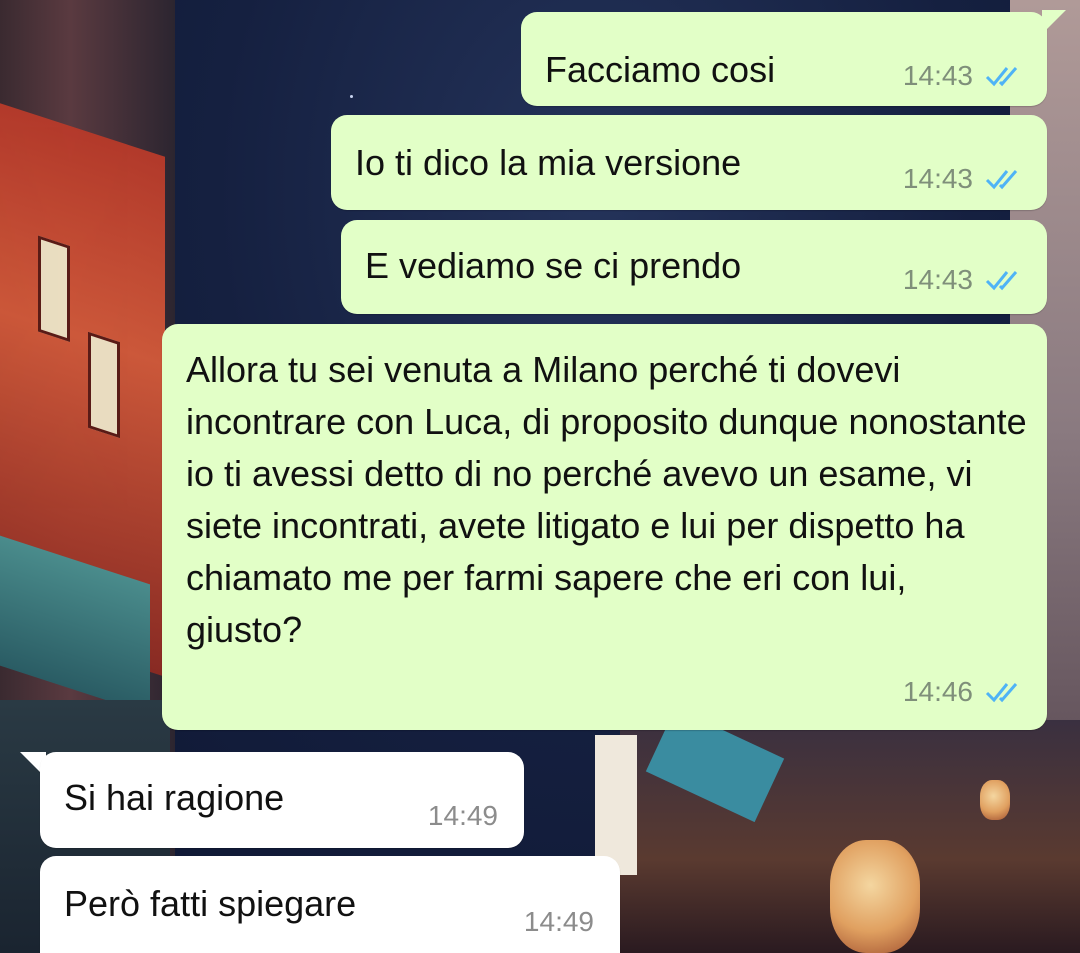  I want to click on message-text: E vediamo se ci prendo, so click(553, 265).